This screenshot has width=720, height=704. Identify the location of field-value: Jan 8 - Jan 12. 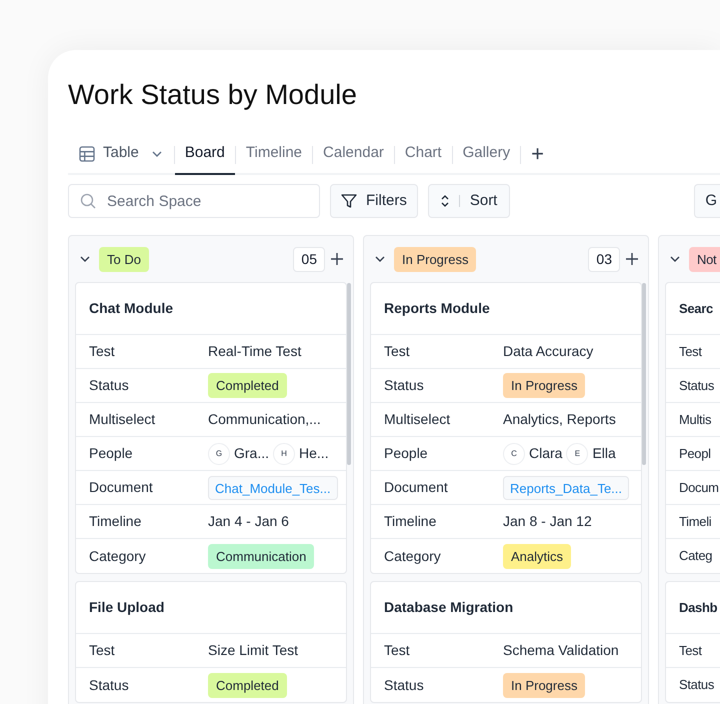
(547, 521).